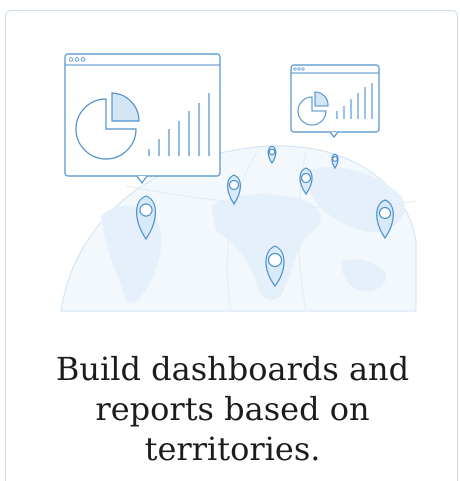 This screenshot has width=460, height=481. I want to click on caption-line: reports based on, so click(232, 409).